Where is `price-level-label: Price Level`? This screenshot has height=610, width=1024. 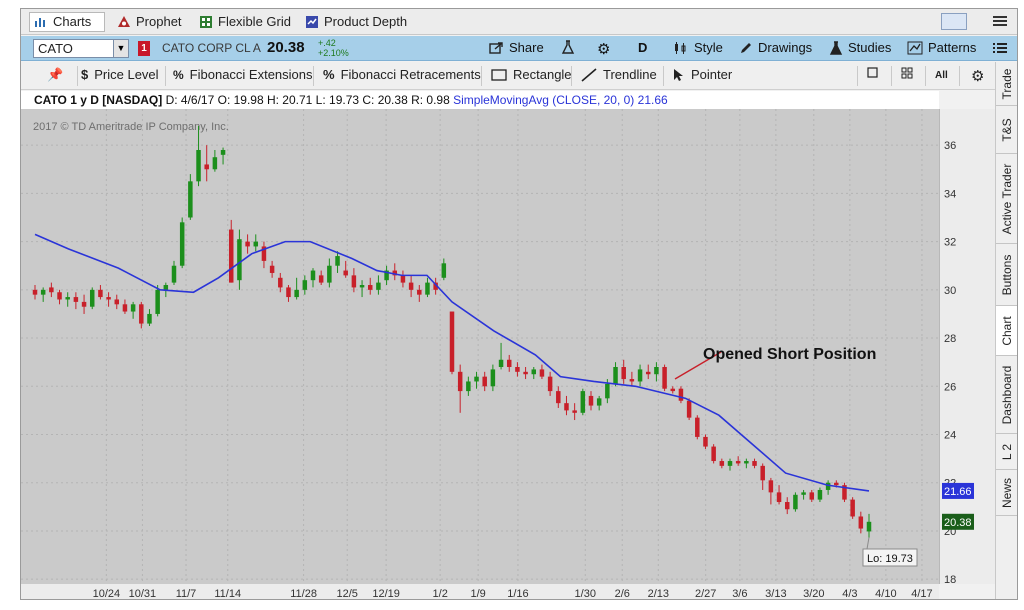
price-level-label: Price Level is located at coordinates (126, 74).